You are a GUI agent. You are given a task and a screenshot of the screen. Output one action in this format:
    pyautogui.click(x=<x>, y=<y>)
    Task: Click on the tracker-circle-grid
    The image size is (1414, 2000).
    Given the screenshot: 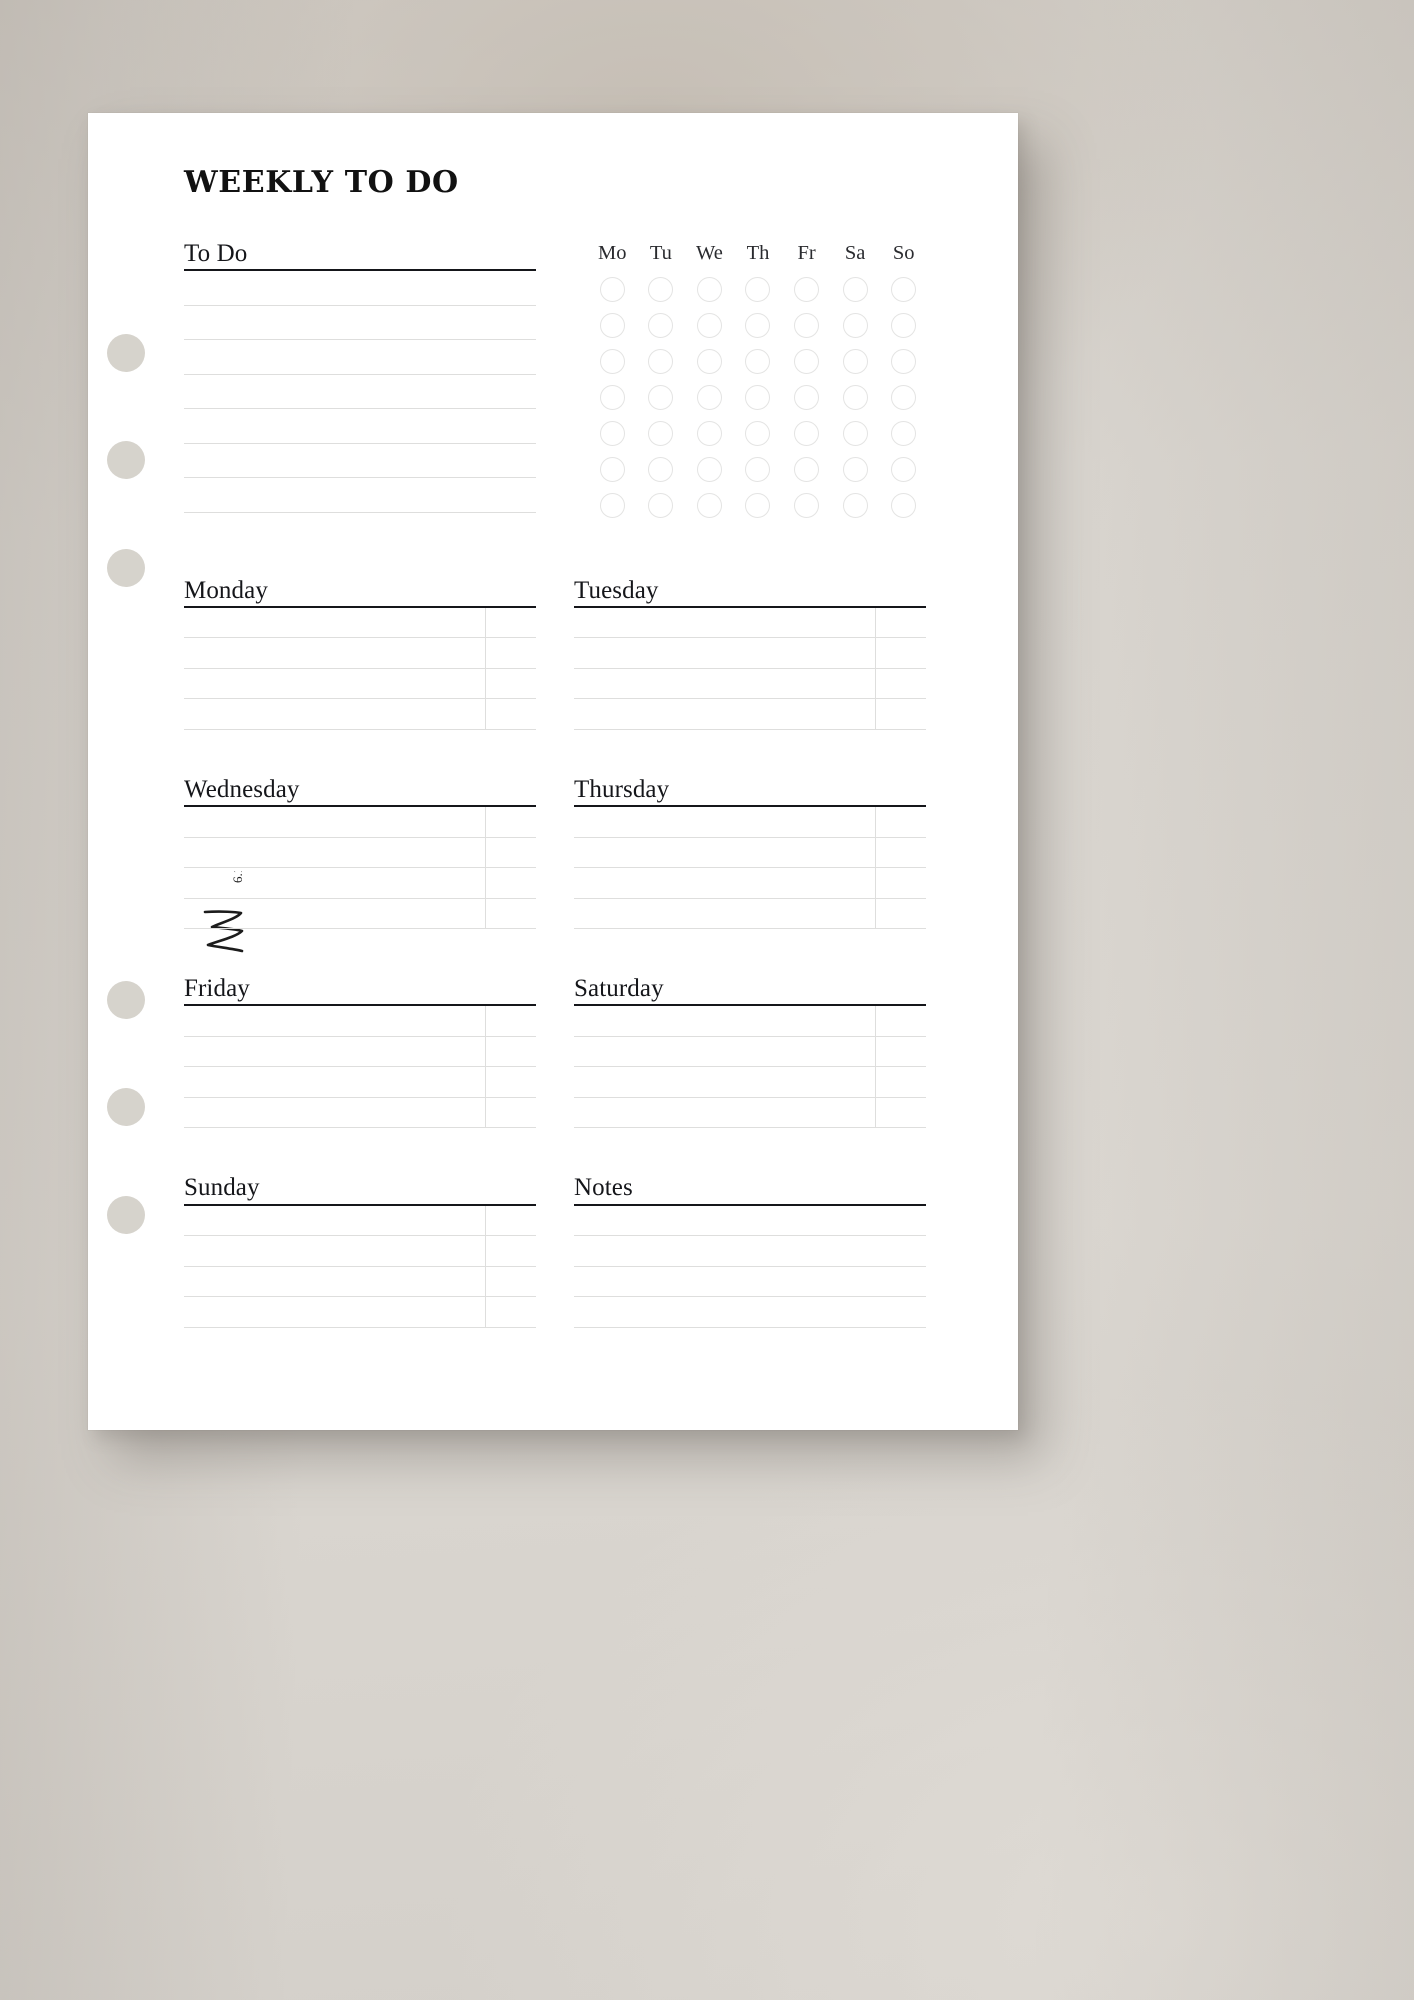 What is the action you would take?
    pyautogui.click(x=758, y=398)
    